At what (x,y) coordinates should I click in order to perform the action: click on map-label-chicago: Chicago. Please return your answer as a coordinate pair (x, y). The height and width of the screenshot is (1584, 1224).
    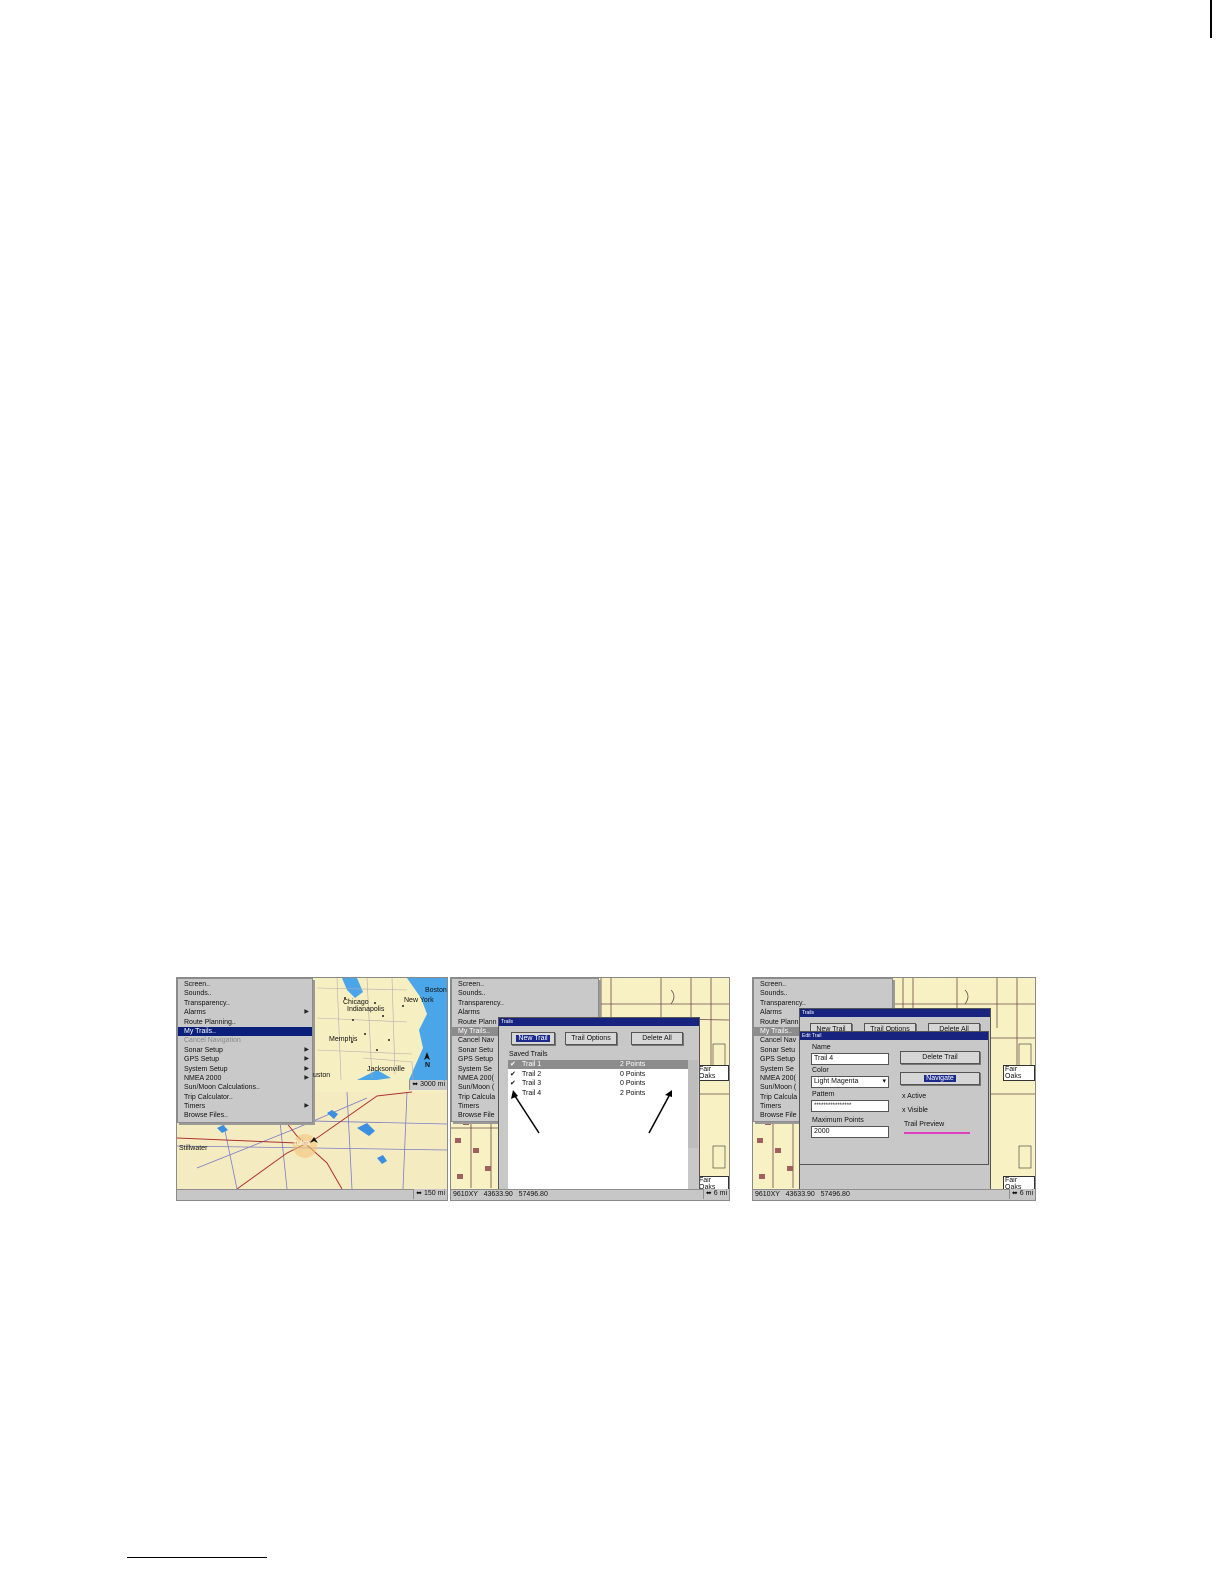
    Looking at the image, I should click on (356, 1002).